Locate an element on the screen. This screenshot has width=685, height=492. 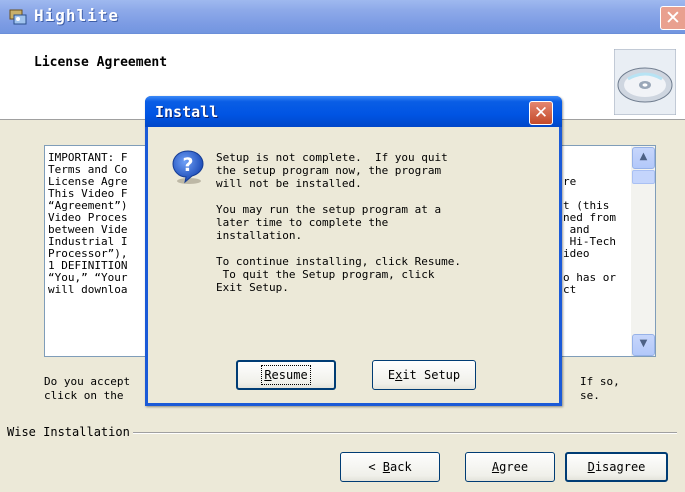
scroll-down-button: ▼ is located at coordinates (643, 345).